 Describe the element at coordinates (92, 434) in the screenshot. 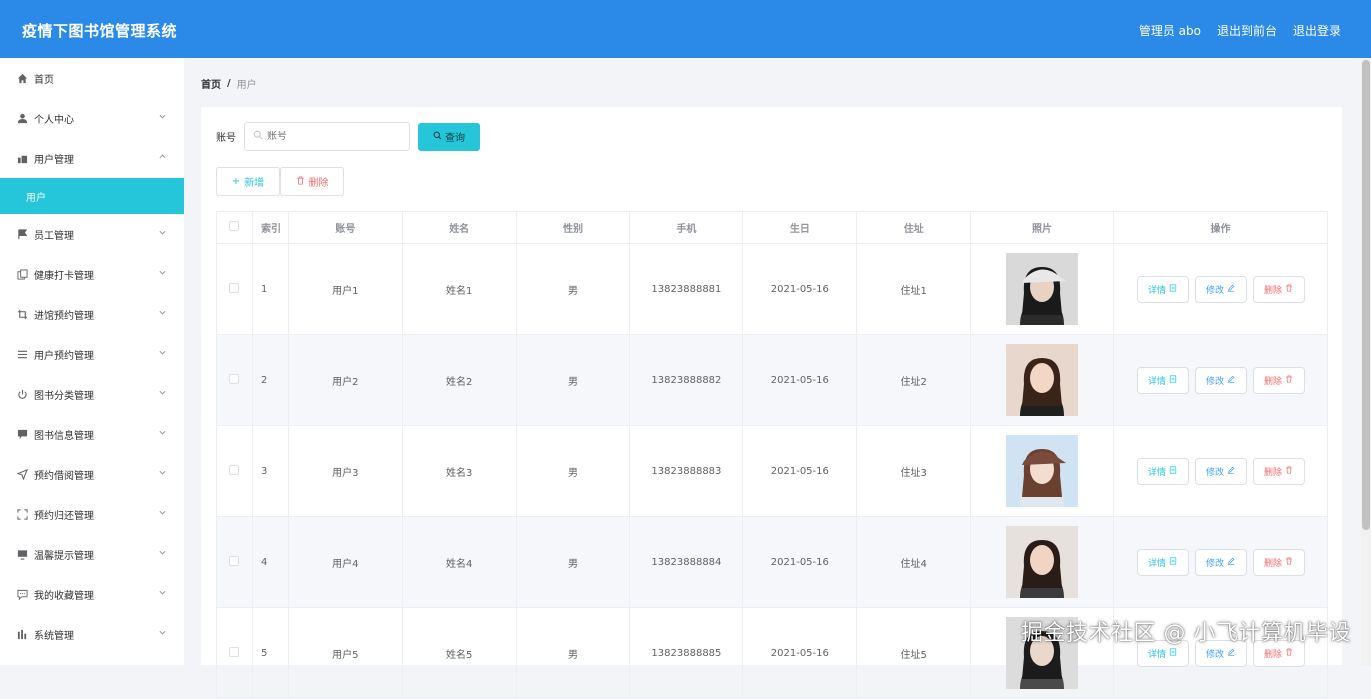

I see `sidebar-item-book-info: 图书信息管理` at that location.